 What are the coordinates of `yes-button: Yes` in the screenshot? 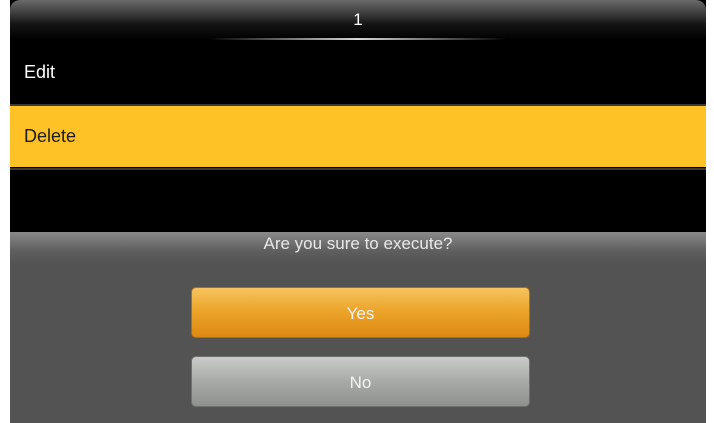 It's located at (360, 312).